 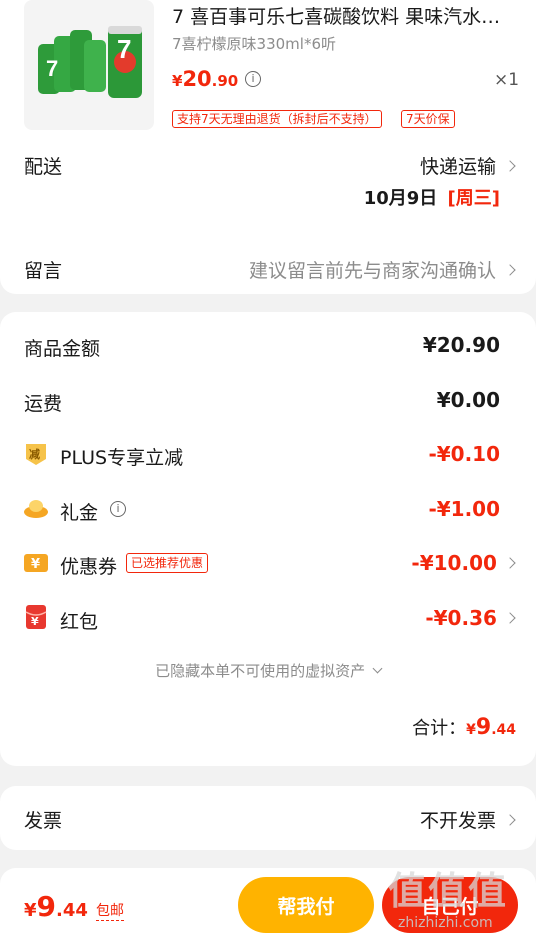 What do you see at coordinates (439, 728) in the screenshot?
I see `total-label: 合计：` at bounding box center [439, 728].